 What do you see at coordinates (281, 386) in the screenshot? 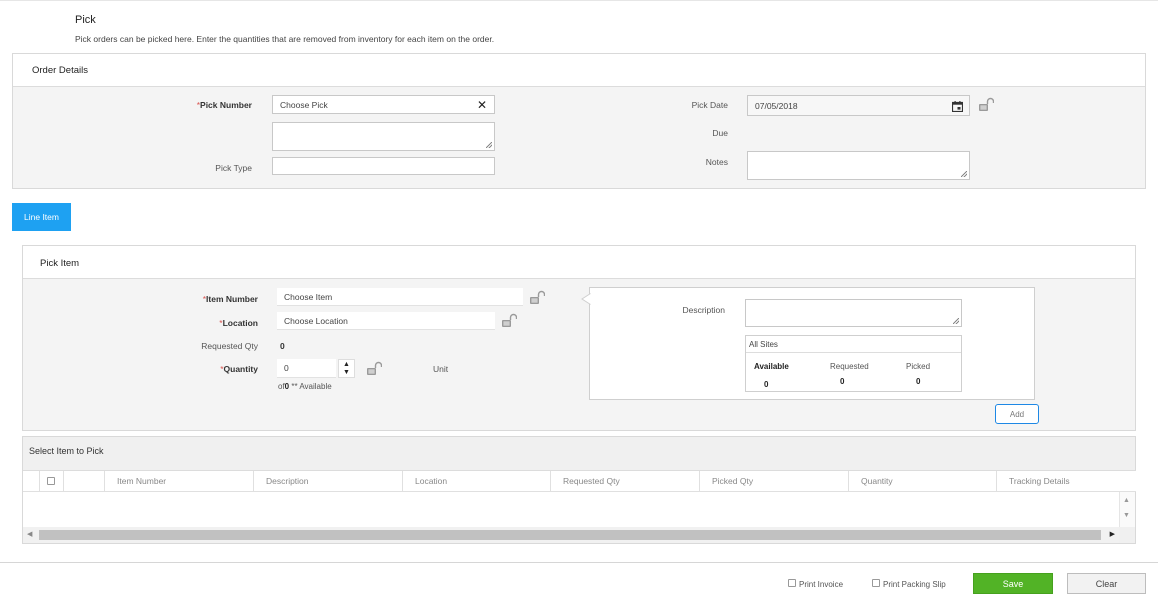
I see `available-of: of` at bounding box center [281, 386].